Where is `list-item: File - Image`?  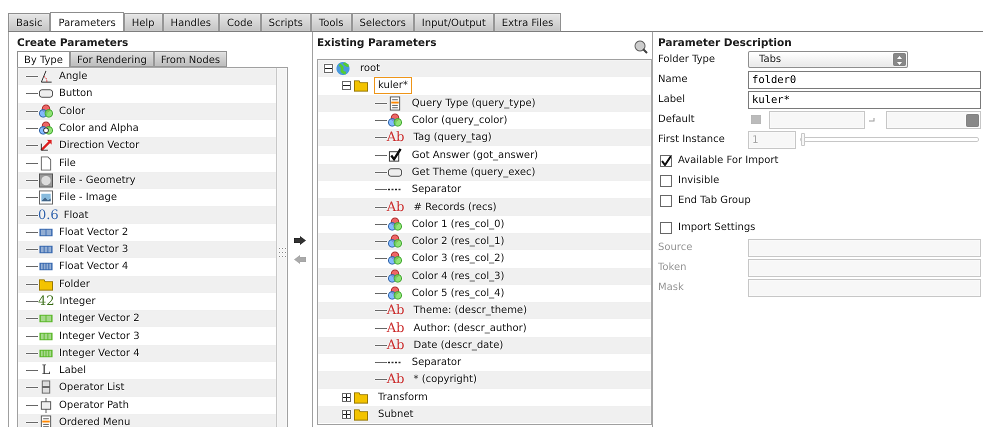
list-item: File - Image is located at coordinates (88, 198).